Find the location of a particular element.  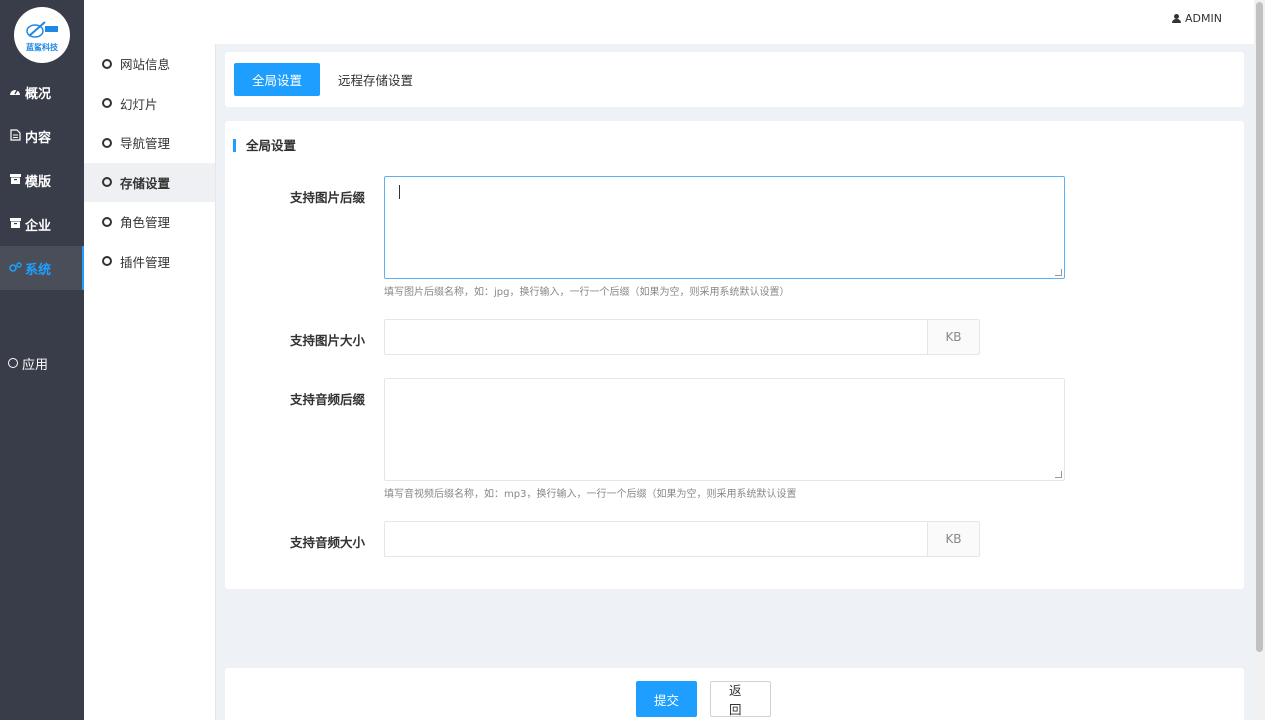

image-size-input is located at coordinates (655, 337).